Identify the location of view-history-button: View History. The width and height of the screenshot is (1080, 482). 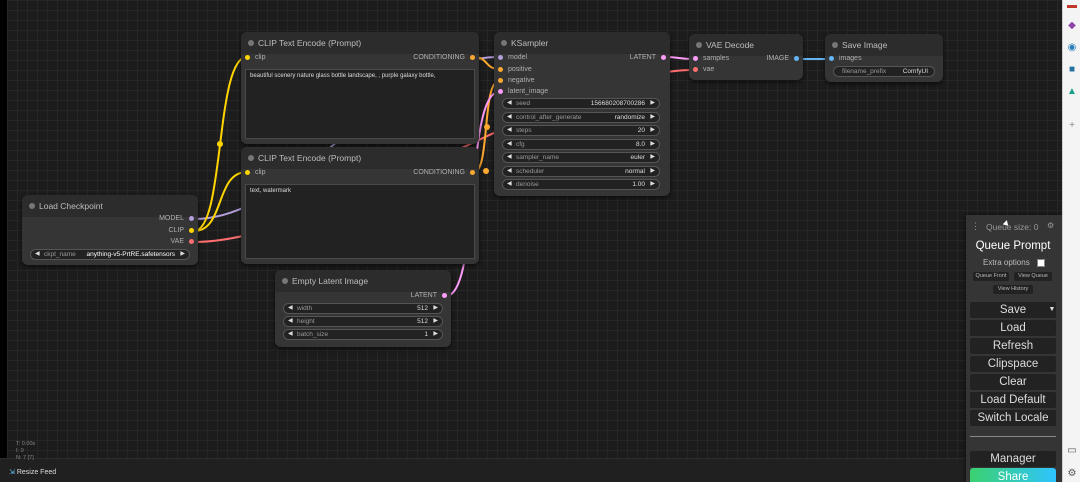
(1013, 289).